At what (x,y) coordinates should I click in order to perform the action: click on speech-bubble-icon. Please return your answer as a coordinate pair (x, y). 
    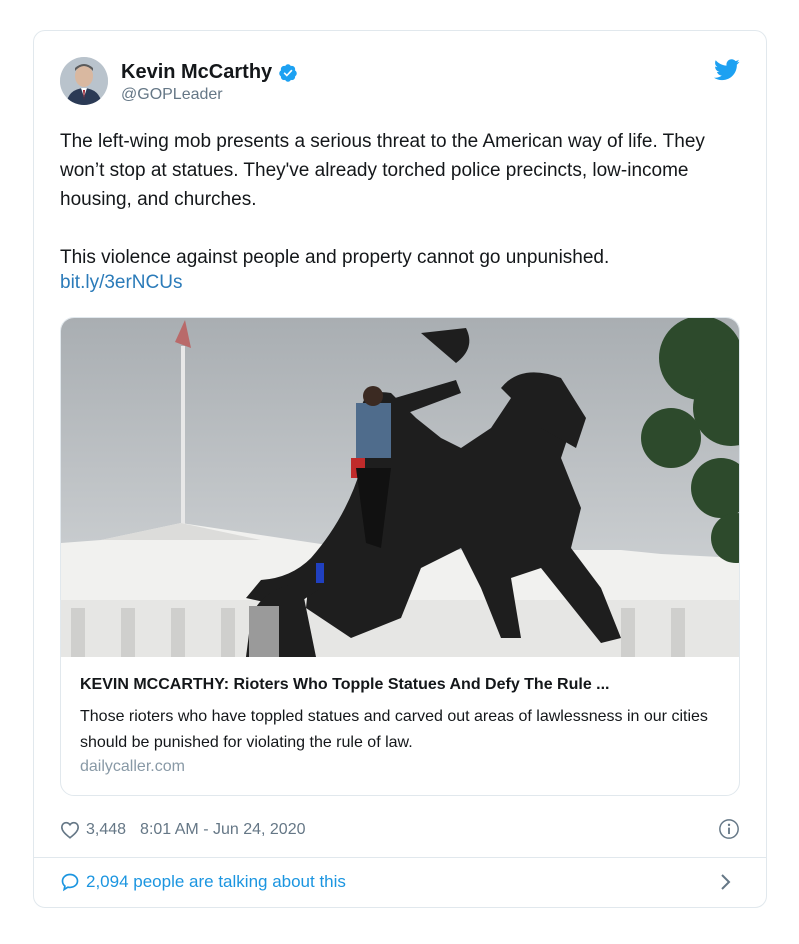
    Looking at the image, I should click on (70, 882).